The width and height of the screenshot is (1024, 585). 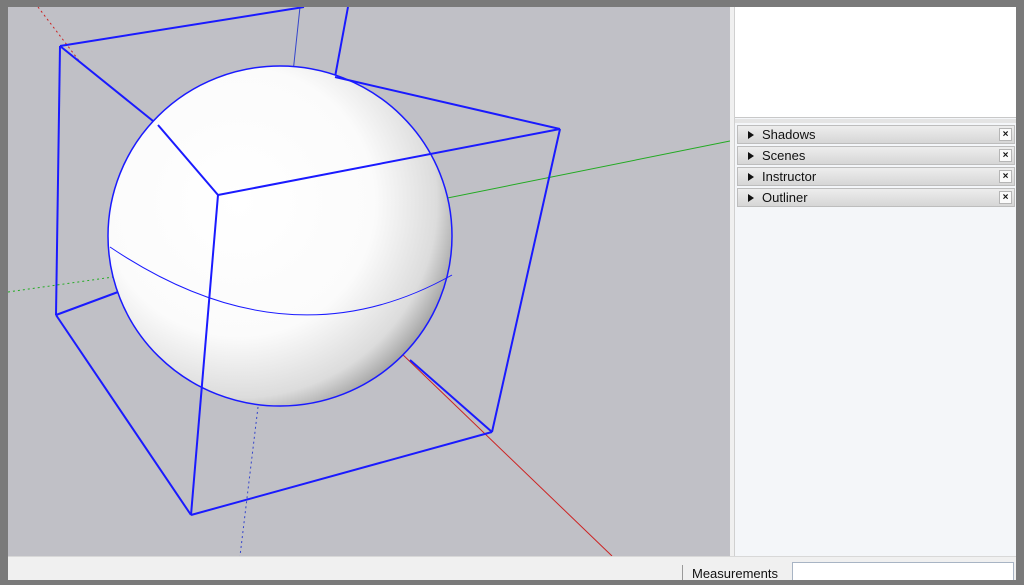 What do you see at coordinates (784, 155) in the screenshot?
I see `panel-label: Scenes` at bounding box center [784, 155].